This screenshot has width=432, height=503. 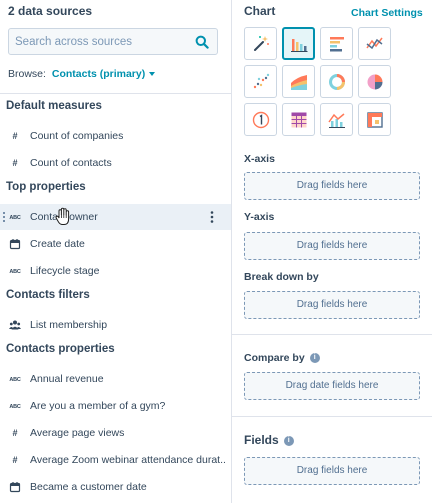 I want to click on browse-dropdown: Contacts (primary), so click(x=103, y=74).